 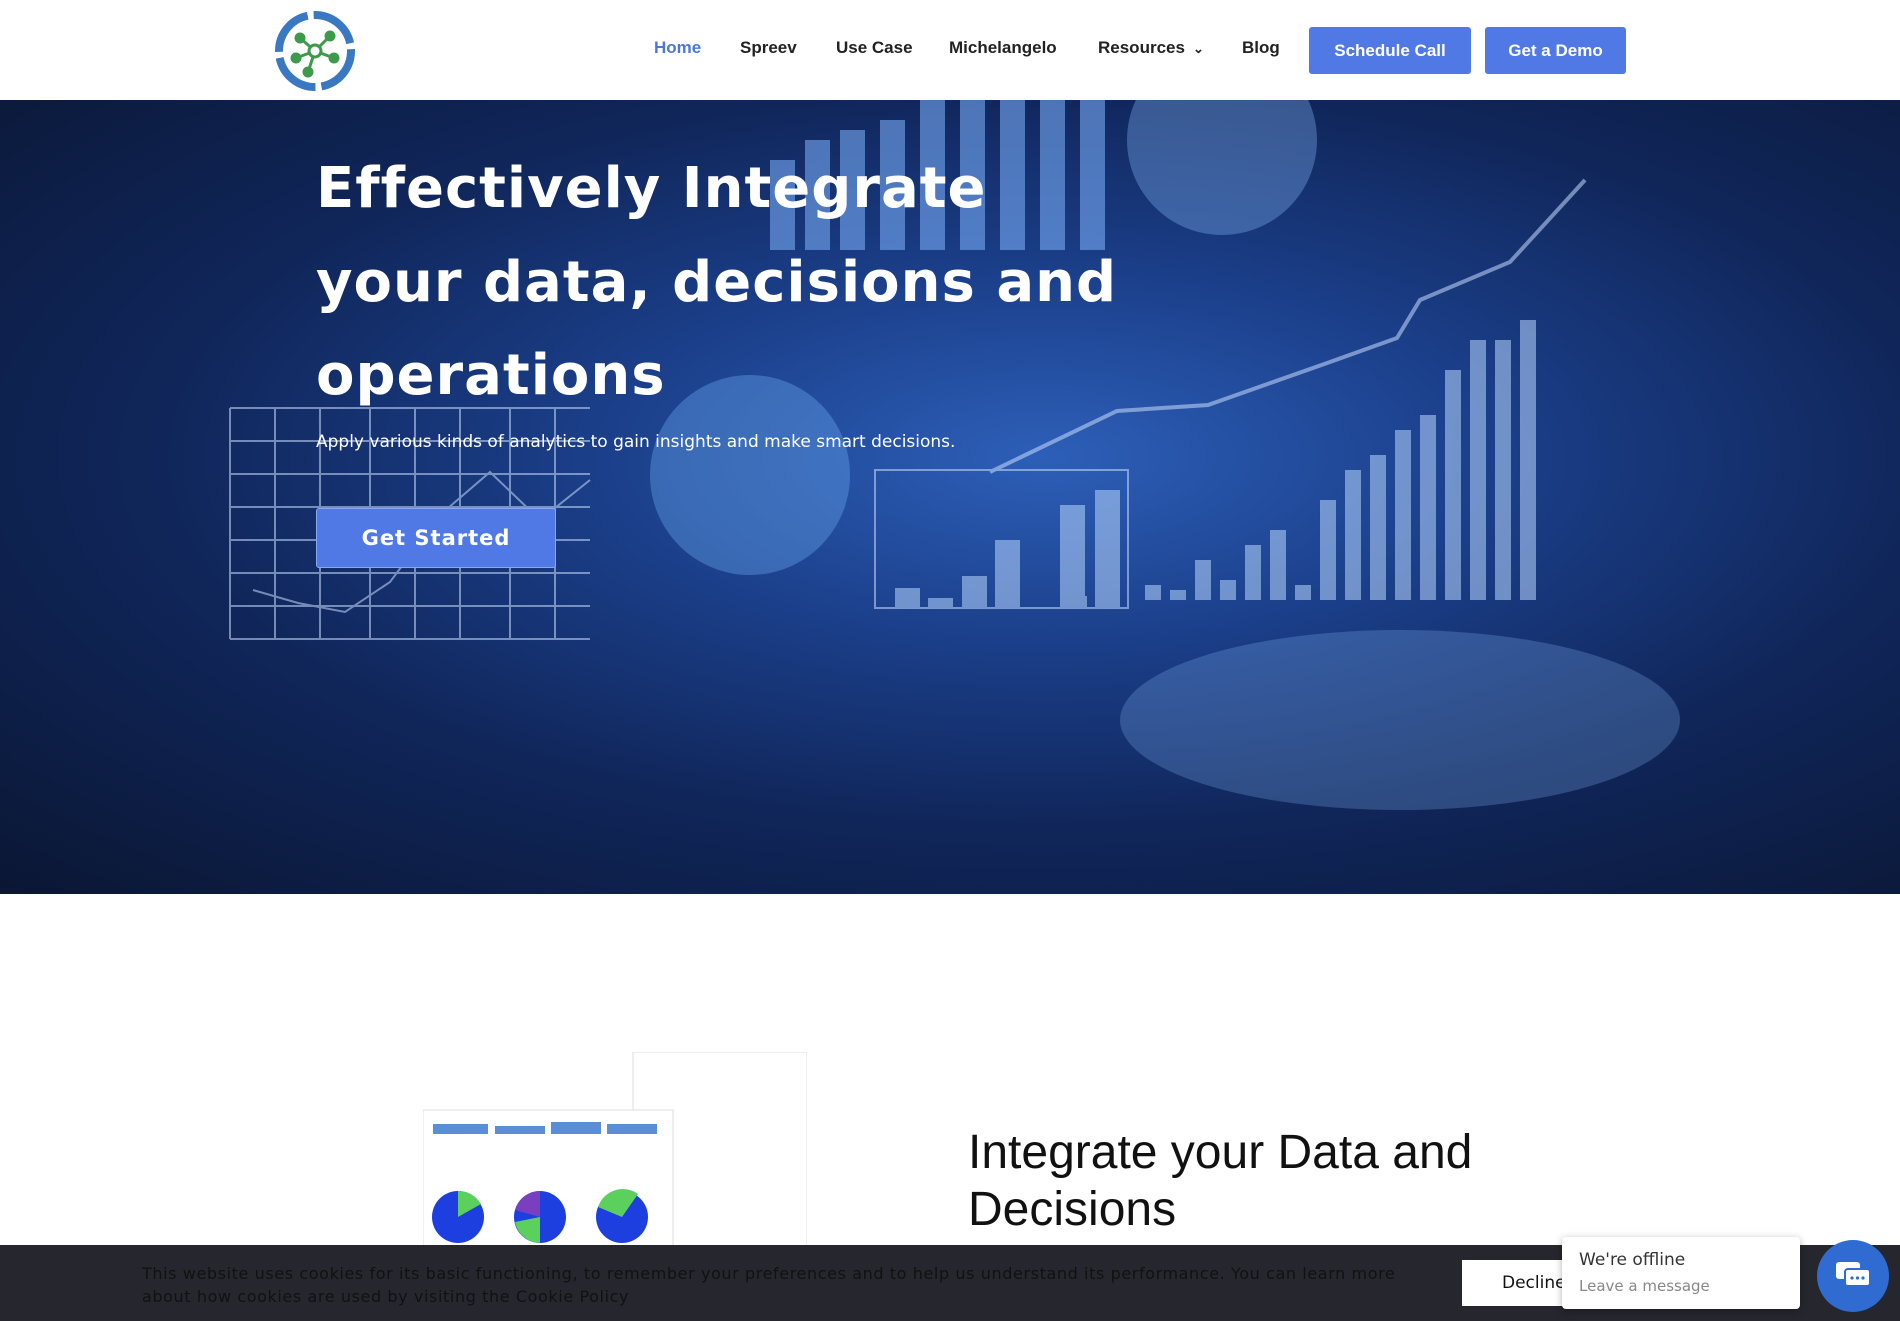 What do you see at coordinates (1141, 48) in the screenshot?
I see `nav-resources: Resources` at bounding box center [1141, 48].